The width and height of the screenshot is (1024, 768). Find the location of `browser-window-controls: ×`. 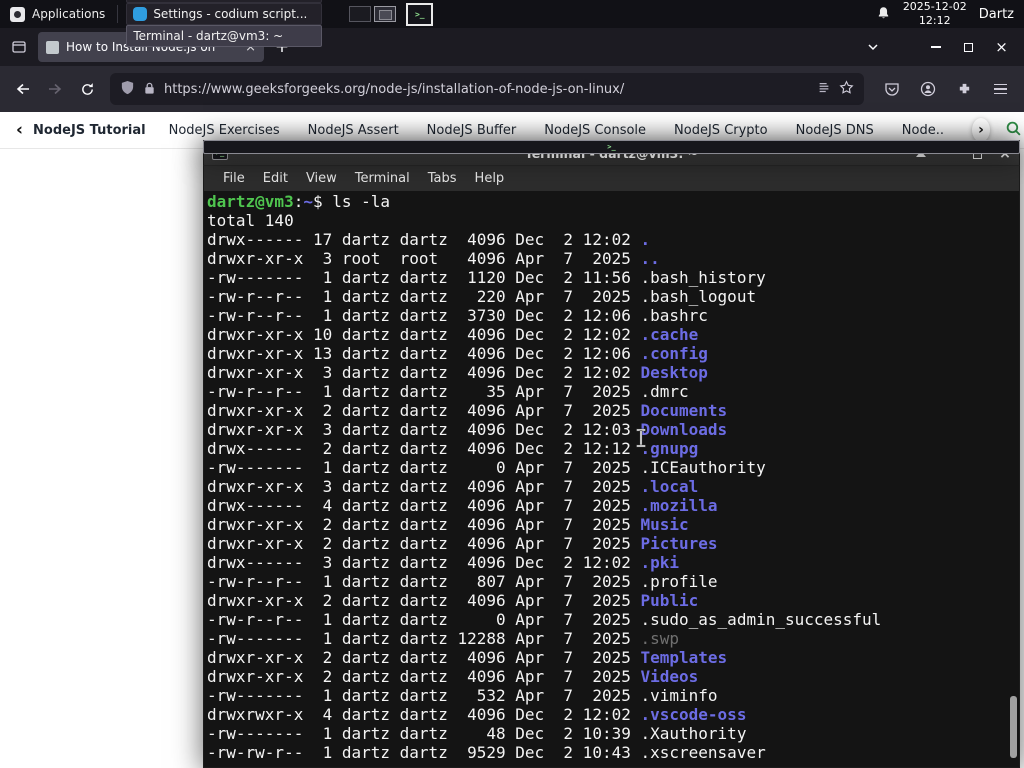

browser-window-controls: × is located at coordinates (968, 47).